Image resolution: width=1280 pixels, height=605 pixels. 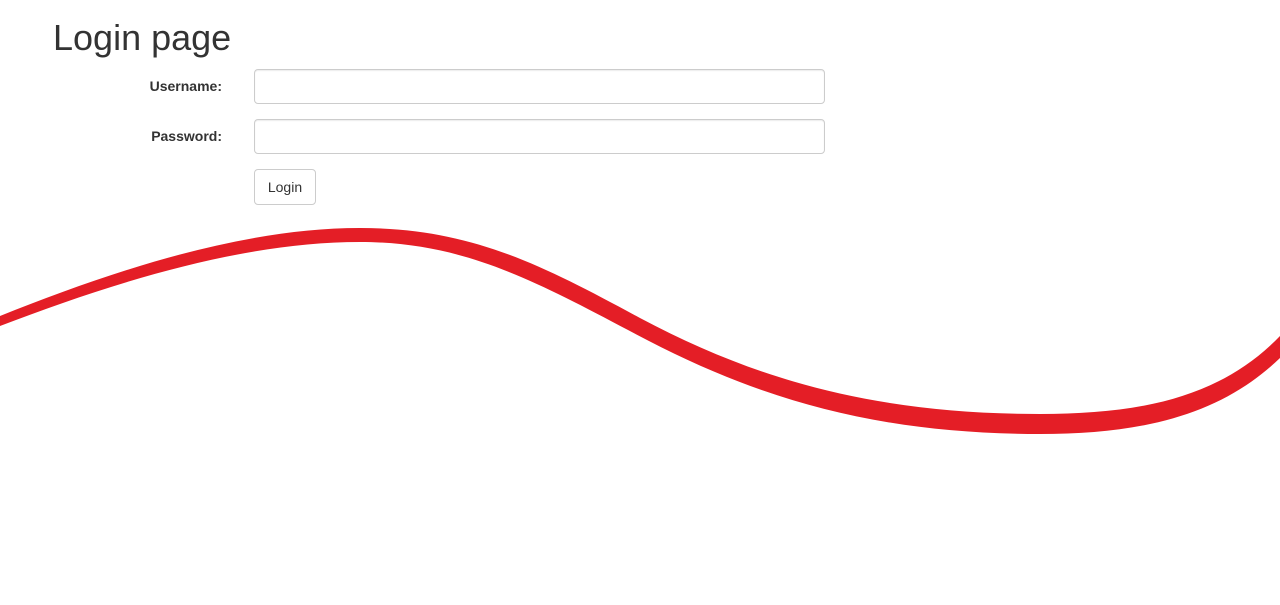 I want to click on username-input, so click(x=539, y=86).